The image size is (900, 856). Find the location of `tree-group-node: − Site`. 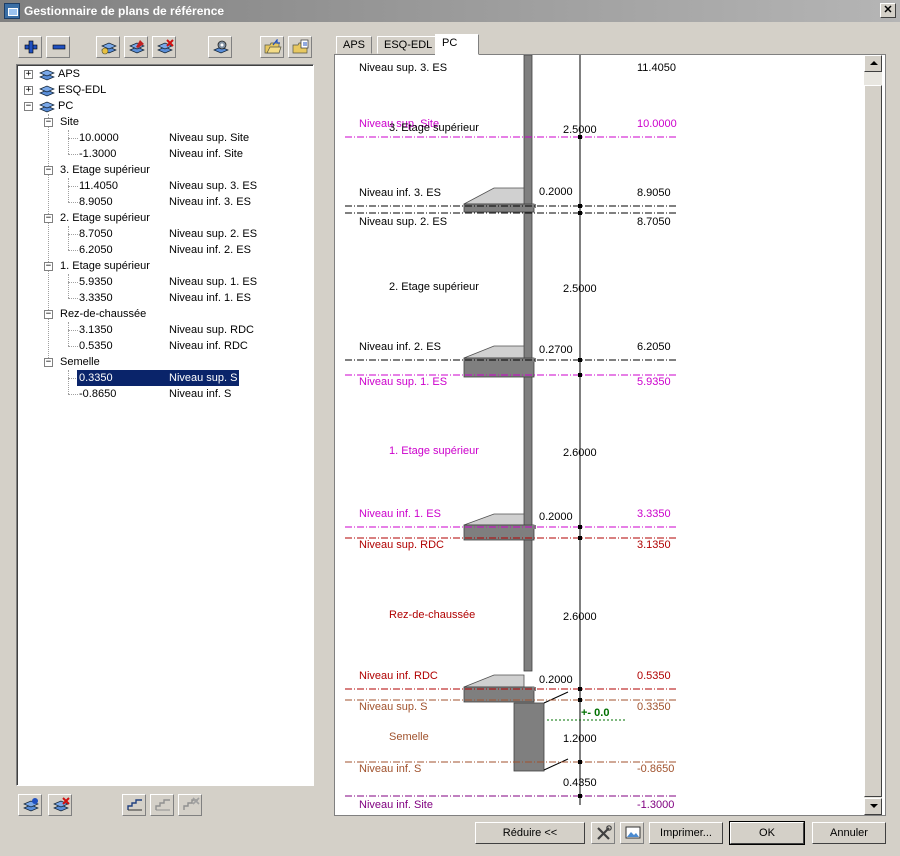

tree-group-node: − Site is located at coordinates (162, 122).